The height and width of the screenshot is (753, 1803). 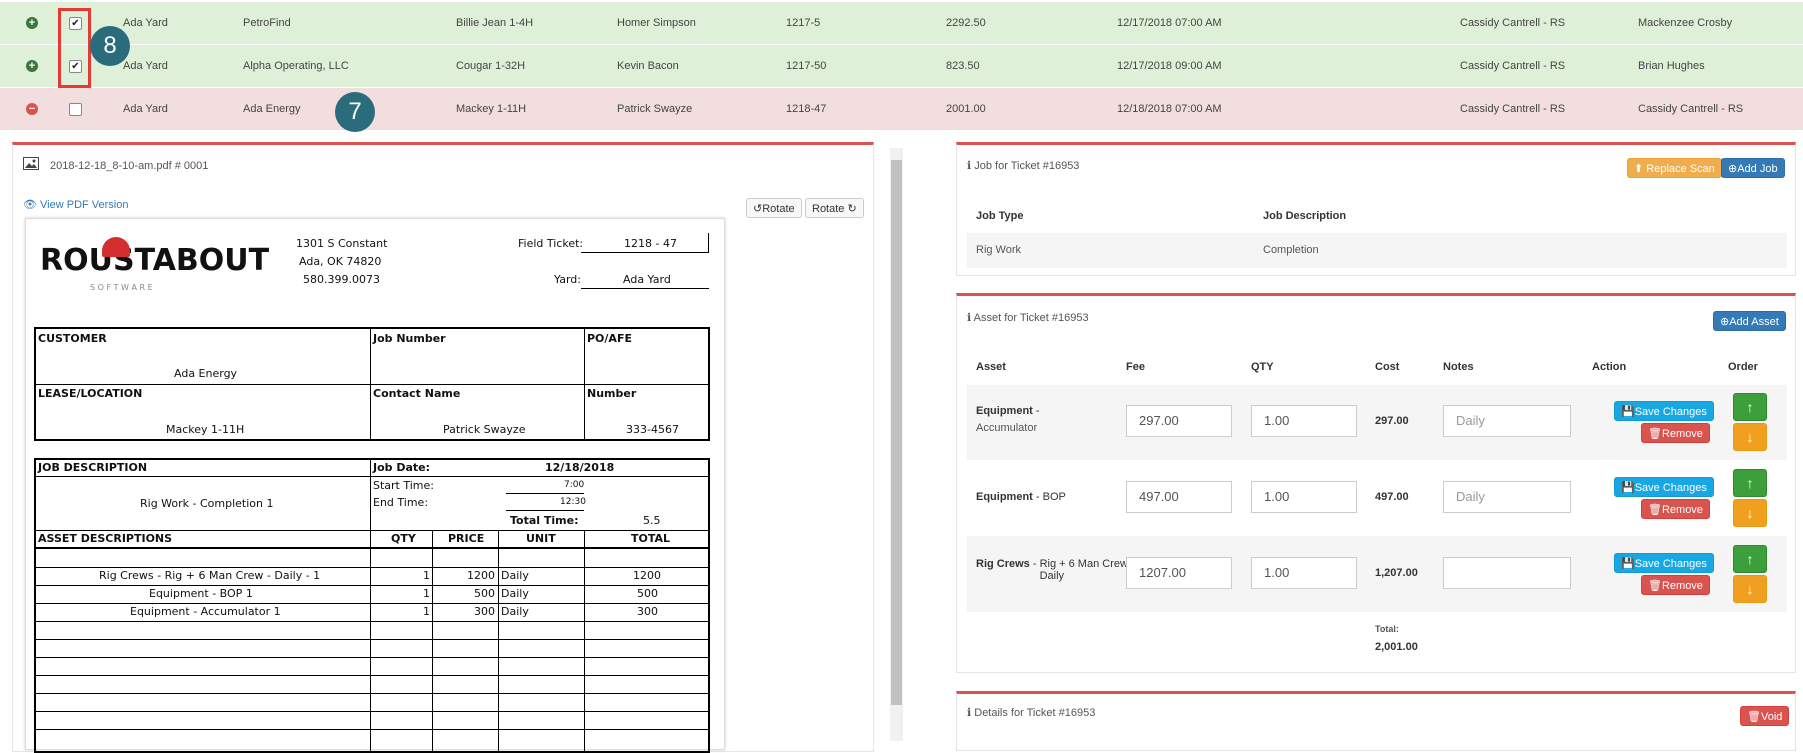 What do you see at coordinates (1674, 168) in the screenshot?
I see `replace-scan-button: ⬆ Replace Scan` at bounding box center [1674, 168].